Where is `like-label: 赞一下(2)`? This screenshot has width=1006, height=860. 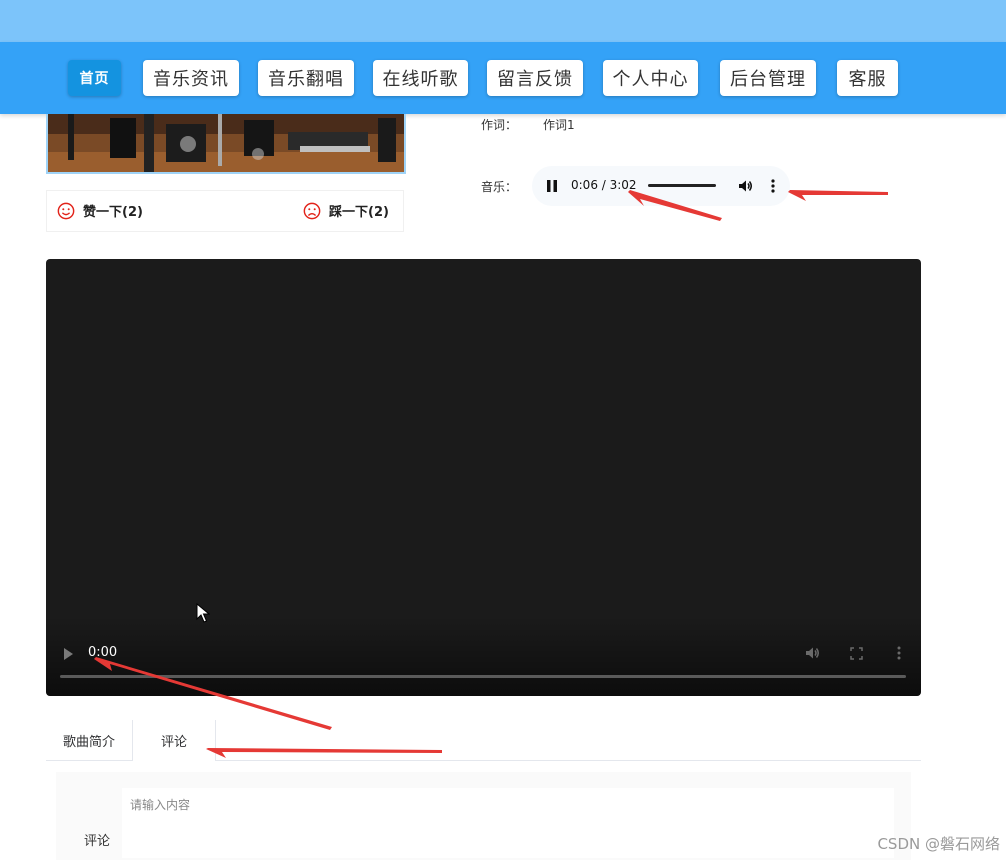
like-label: 赞一下(2) is located at coordinates (113, 212).